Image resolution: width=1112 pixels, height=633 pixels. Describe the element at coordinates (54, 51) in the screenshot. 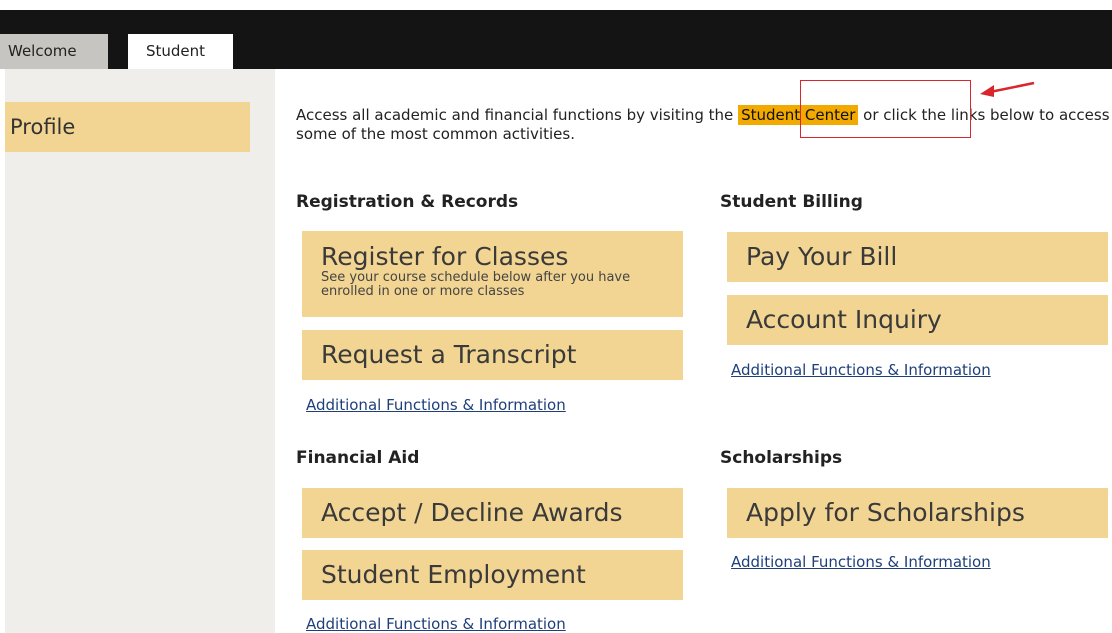

I see `tab-welcome: Welcome` at that location.